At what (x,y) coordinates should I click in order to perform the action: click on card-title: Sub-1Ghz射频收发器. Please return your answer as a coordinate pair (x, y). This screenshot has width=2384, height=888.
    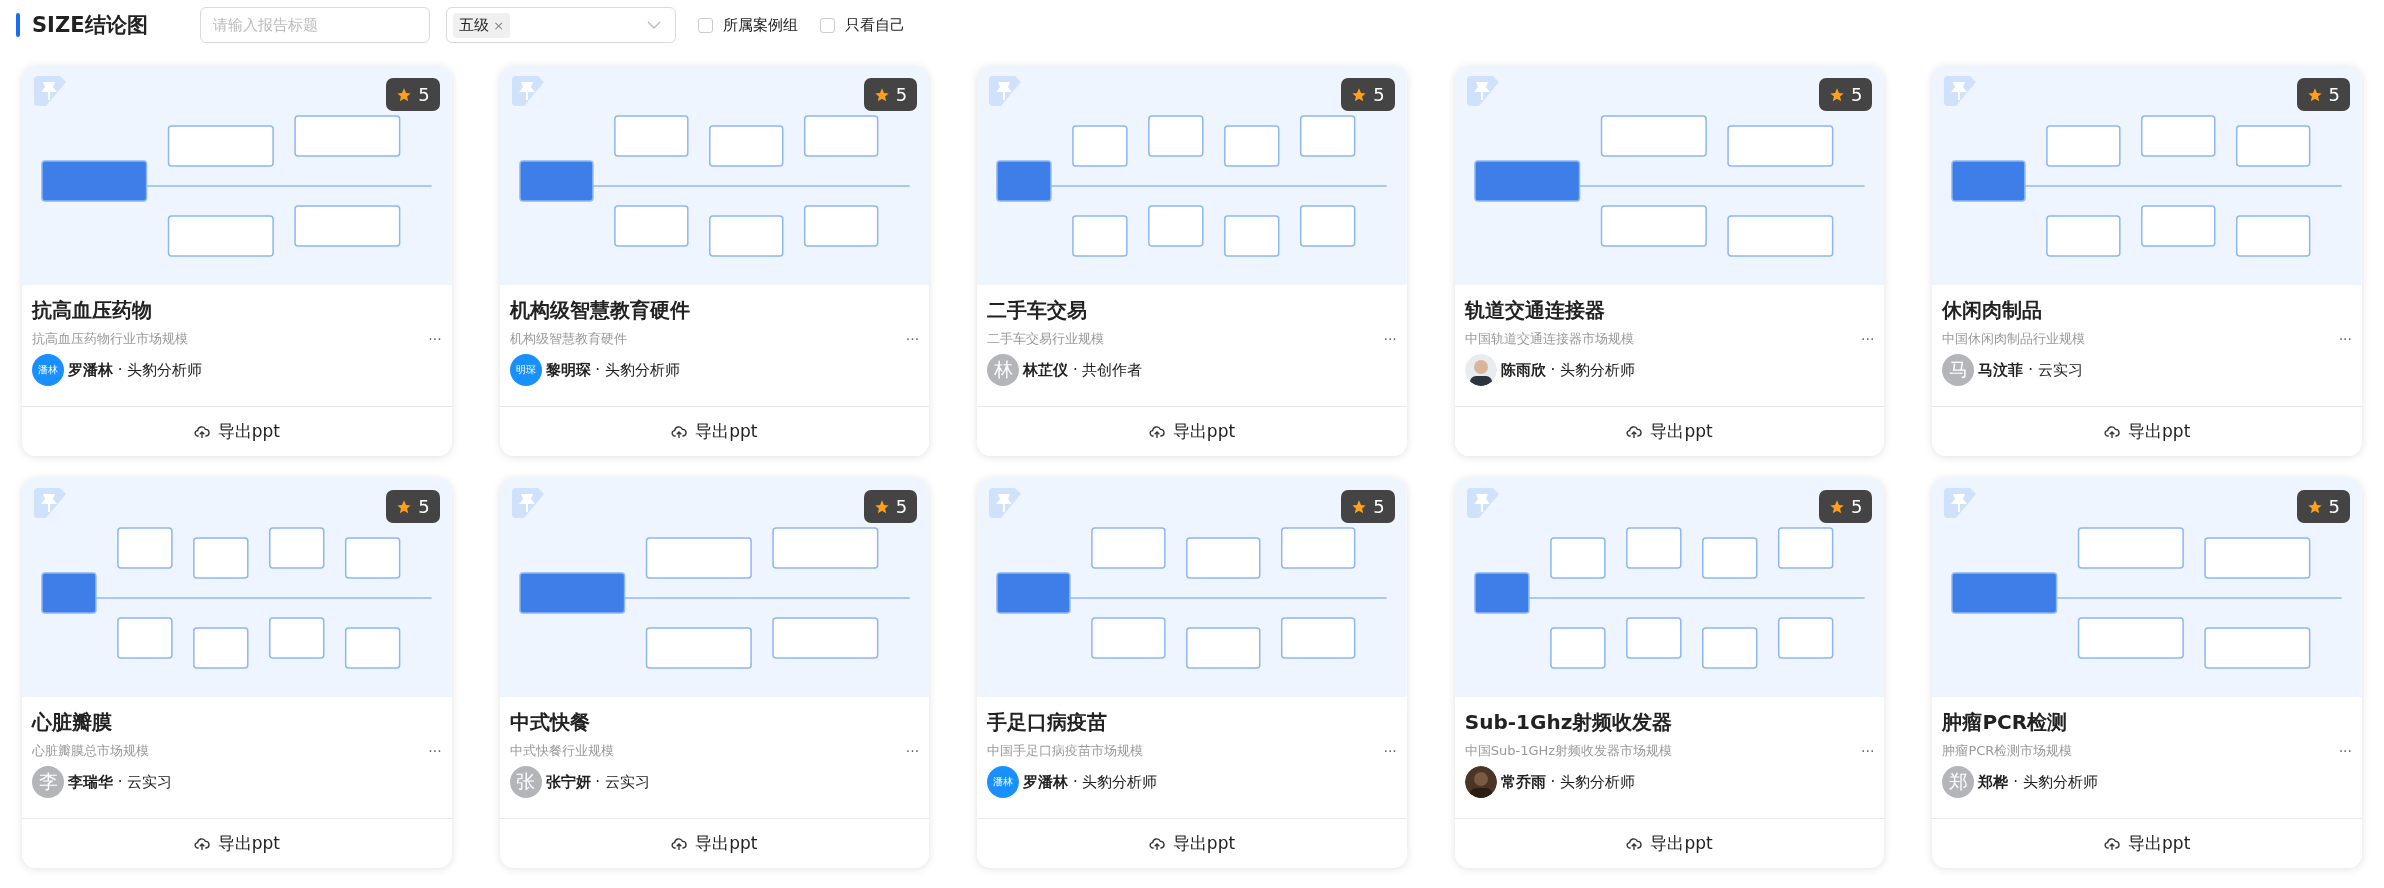
    Looking at the image, I should click on (1569, 722).